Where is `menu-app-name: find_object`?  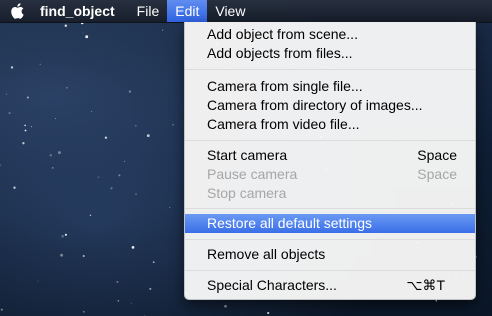
menu-app-name: find_object is located at coordinates (81, 11).